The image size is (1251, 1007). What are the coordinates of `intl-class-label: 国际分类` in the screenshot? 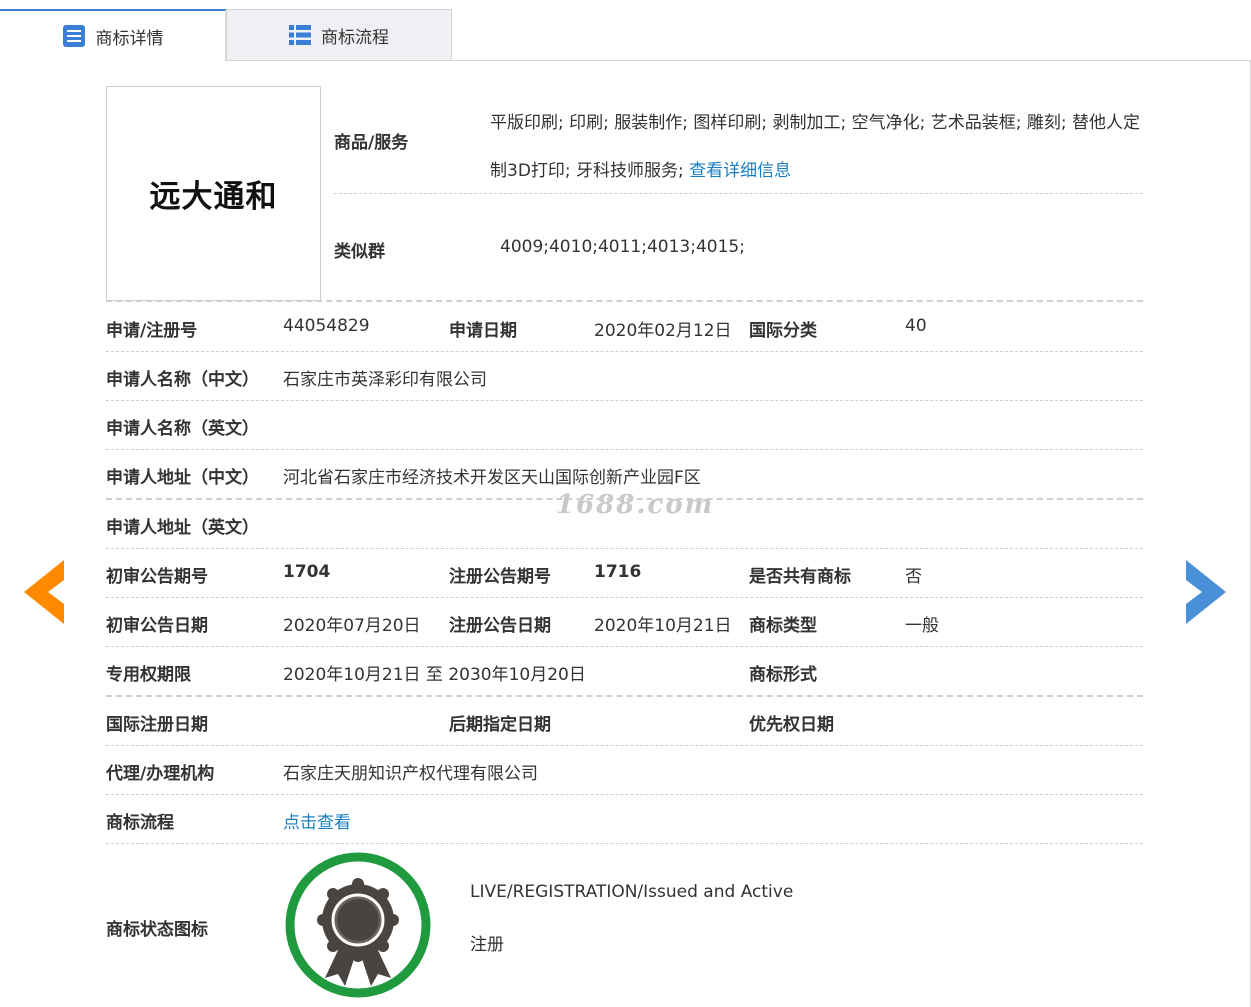 It's located at (783, 331).